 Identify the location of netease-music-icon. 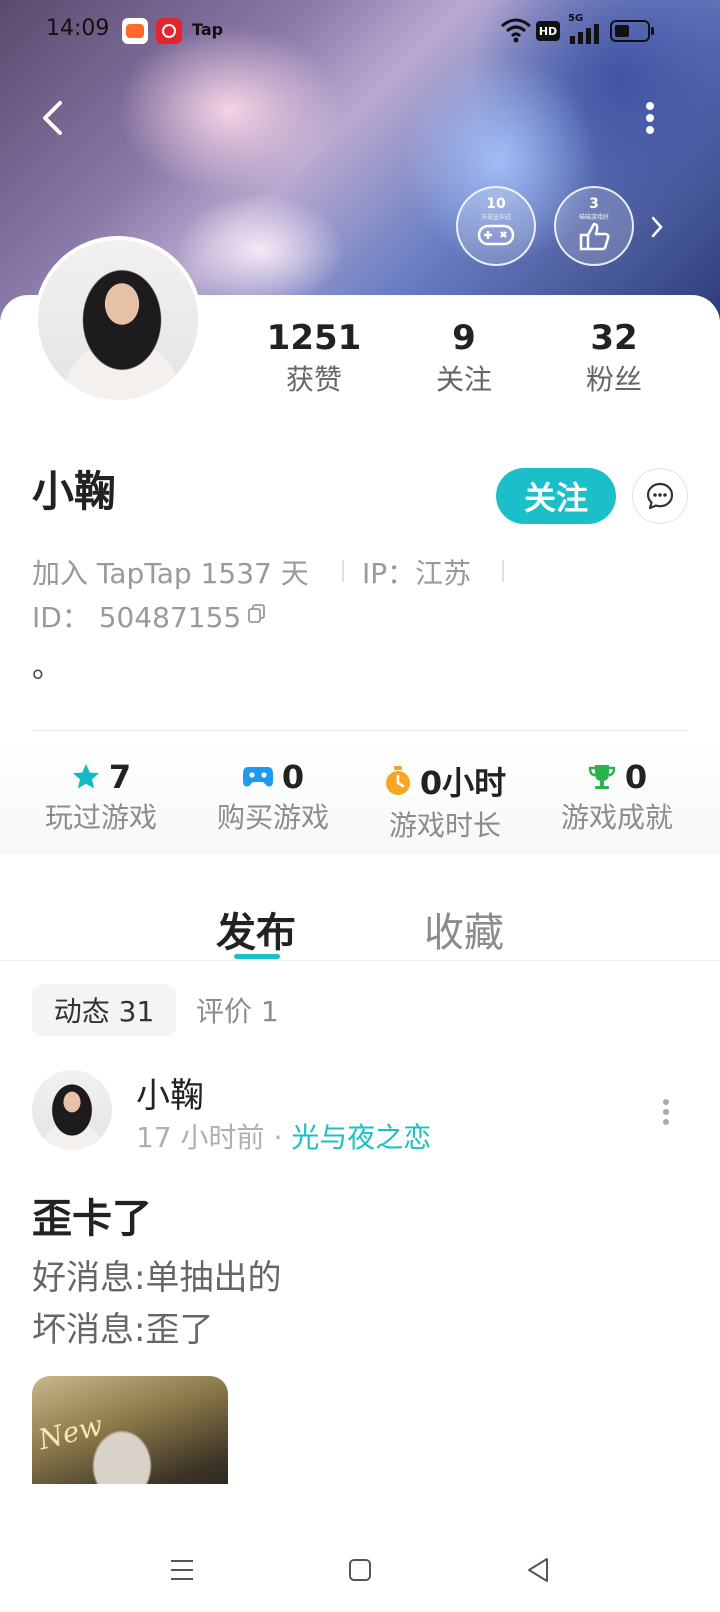
(169, 31).